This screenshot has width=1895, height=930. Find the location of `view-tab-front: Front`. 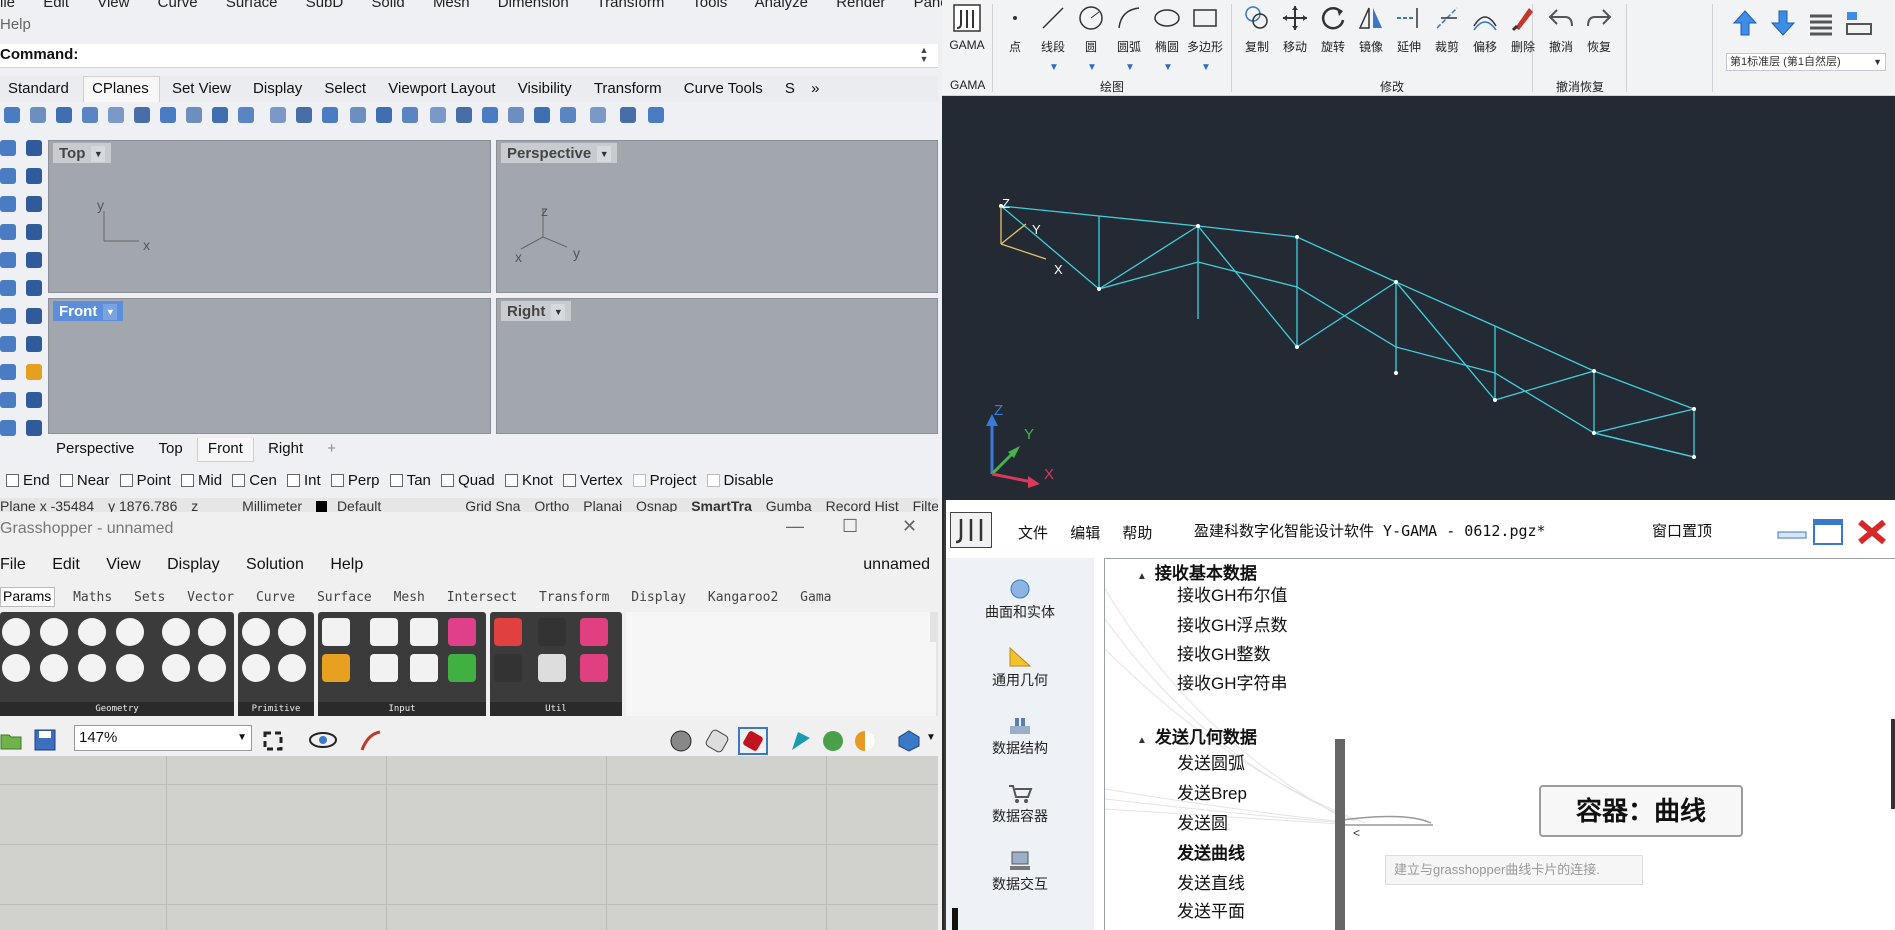

view-tab-front: Front is located at coordinates (225, 450).